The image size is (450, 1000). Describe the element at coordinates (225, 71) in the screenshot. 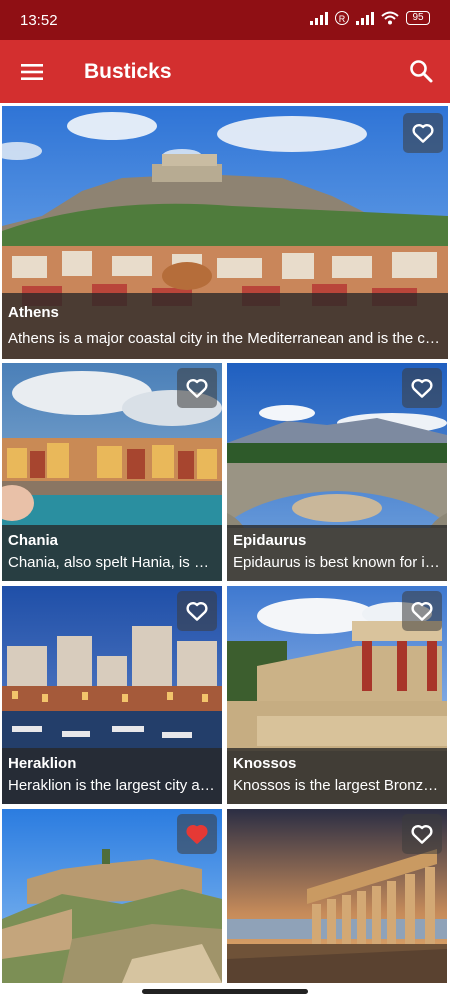

I see `app-bar: Busticks` at that location.